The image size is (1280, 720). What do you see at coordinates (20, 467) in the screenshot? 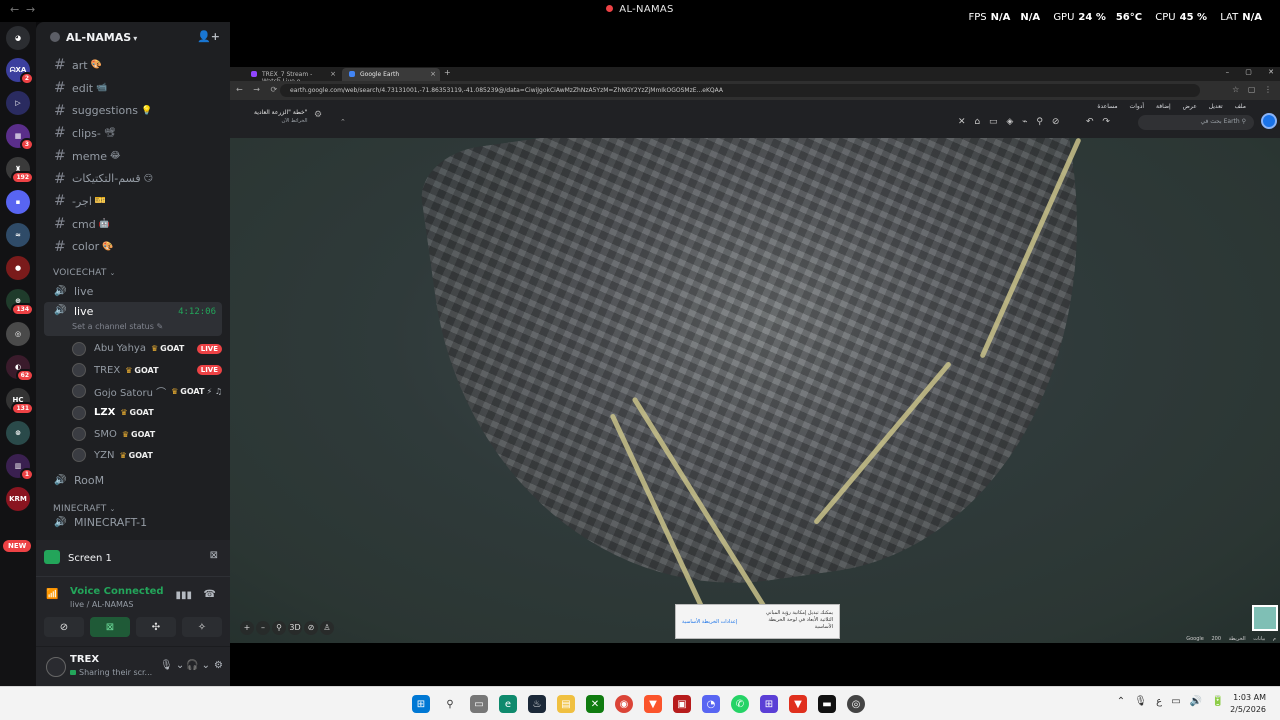
I see `server-icon: ▥ 1` at bounding box center [20, 467].